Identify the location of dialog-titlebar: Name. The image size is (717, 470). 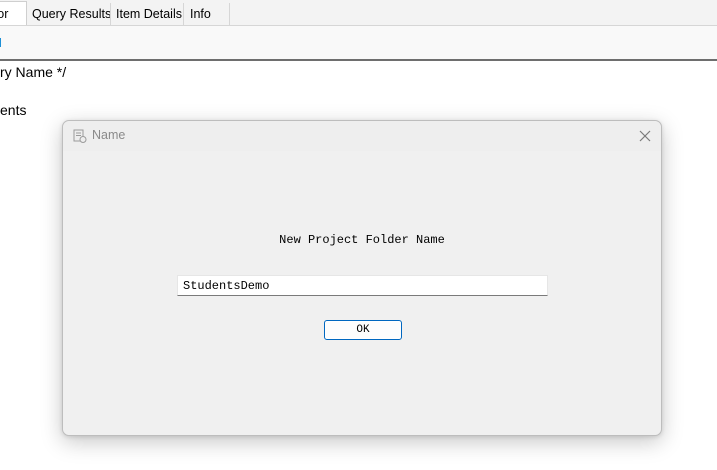
(362, 136).